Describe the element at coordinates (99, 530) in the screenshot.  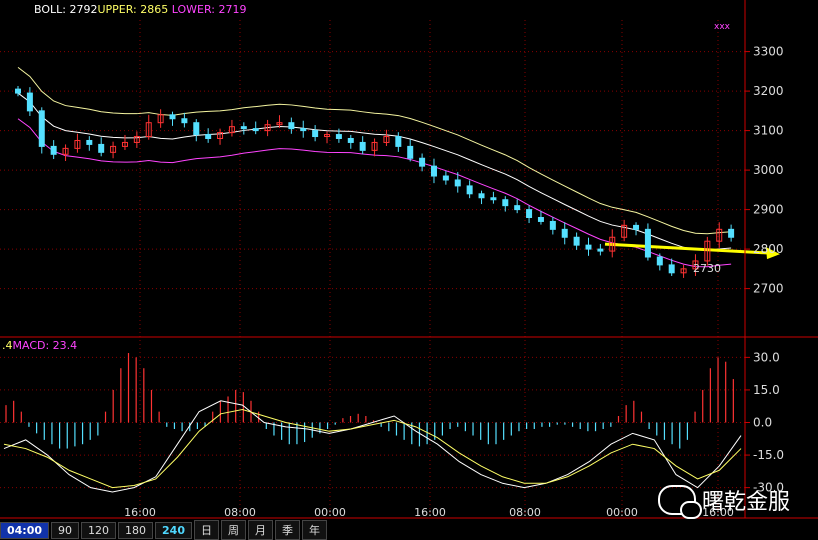
I see `tab-120: 120` at that location.